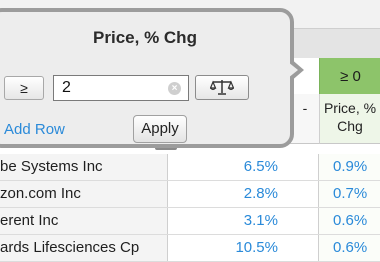  I want to click on clear-input-icon: ×, so click(174, 88).